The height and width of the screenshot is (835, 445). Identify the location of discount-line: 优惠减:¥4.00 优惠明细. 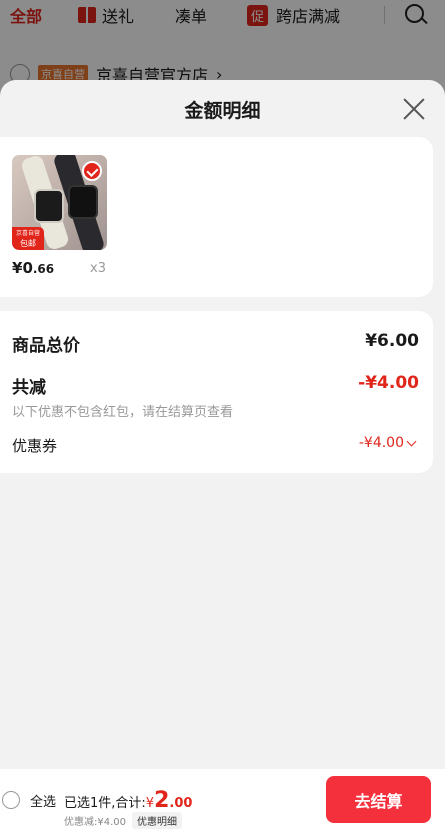
(123, 820).